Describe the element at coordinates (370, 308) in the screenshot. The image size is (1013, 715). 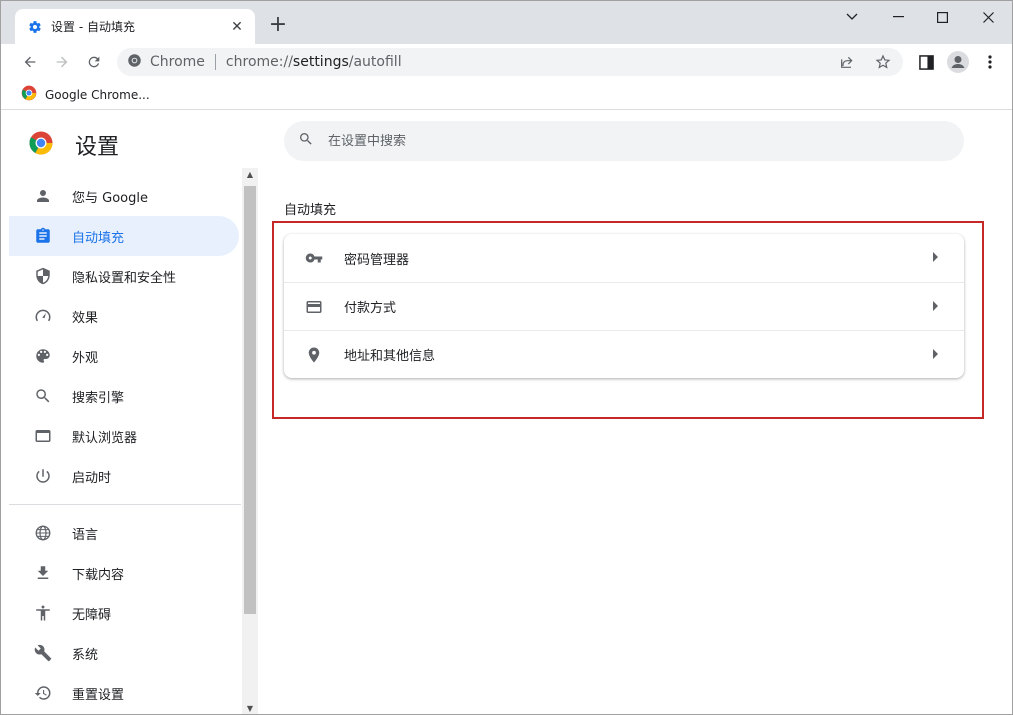
I see `row-label: 付款方式` at that location.